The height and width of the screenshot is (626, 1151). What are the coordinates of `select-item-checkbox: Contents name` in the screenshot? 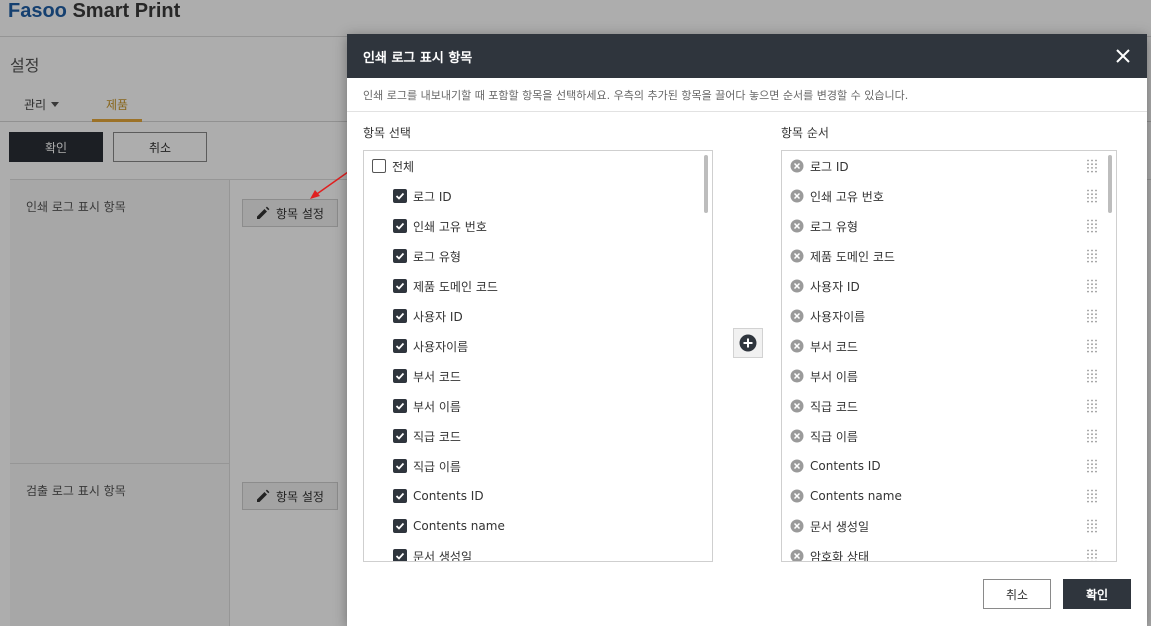 It's located at (449, 526).